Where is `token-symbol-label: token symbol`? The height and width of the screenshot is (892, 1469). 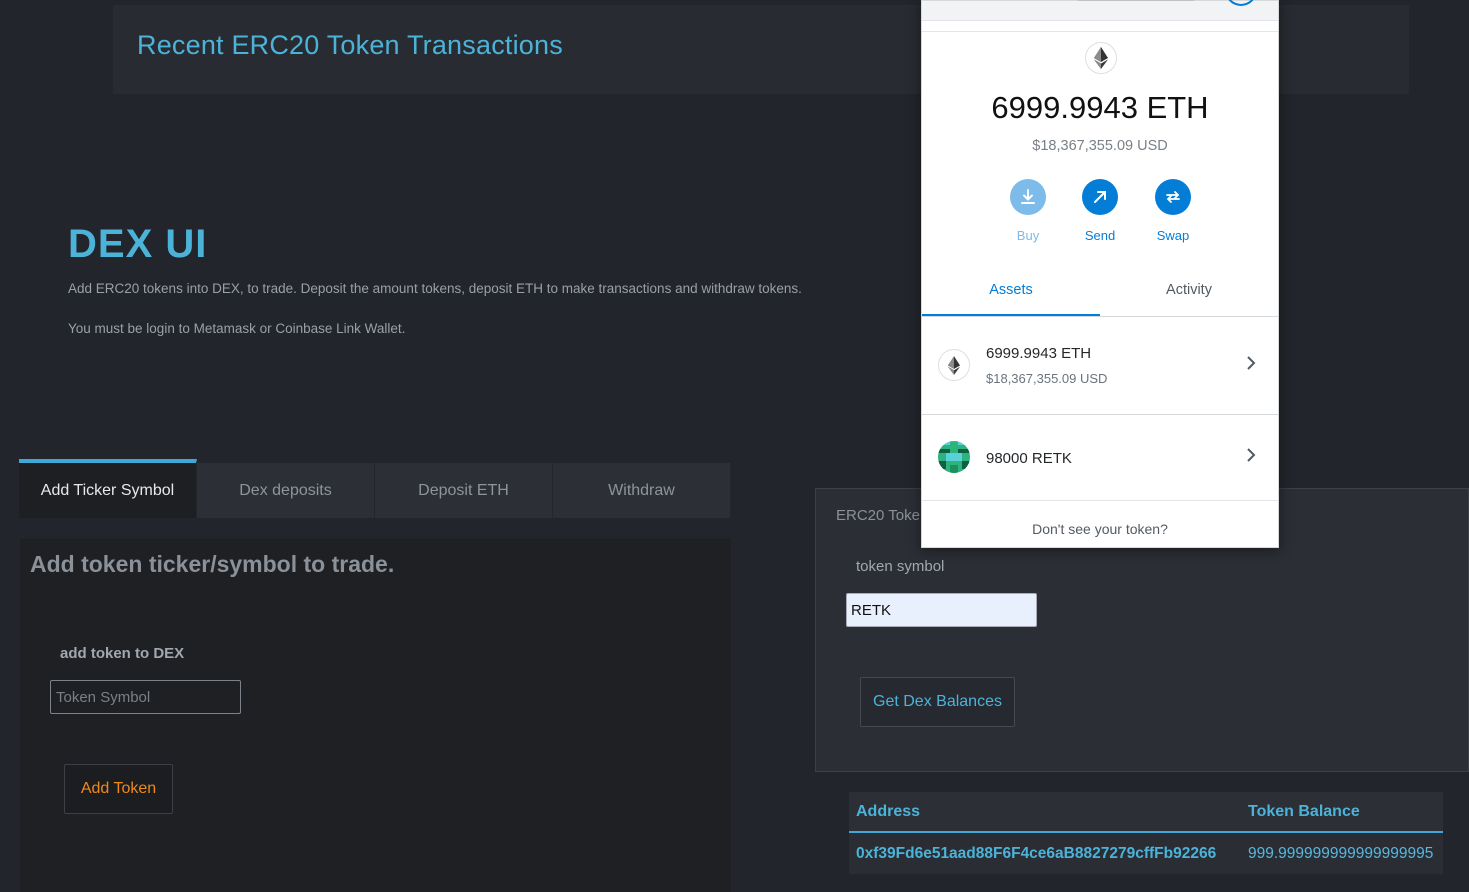 token-symbol-label: token symbol is located at coordinates (900, 566).